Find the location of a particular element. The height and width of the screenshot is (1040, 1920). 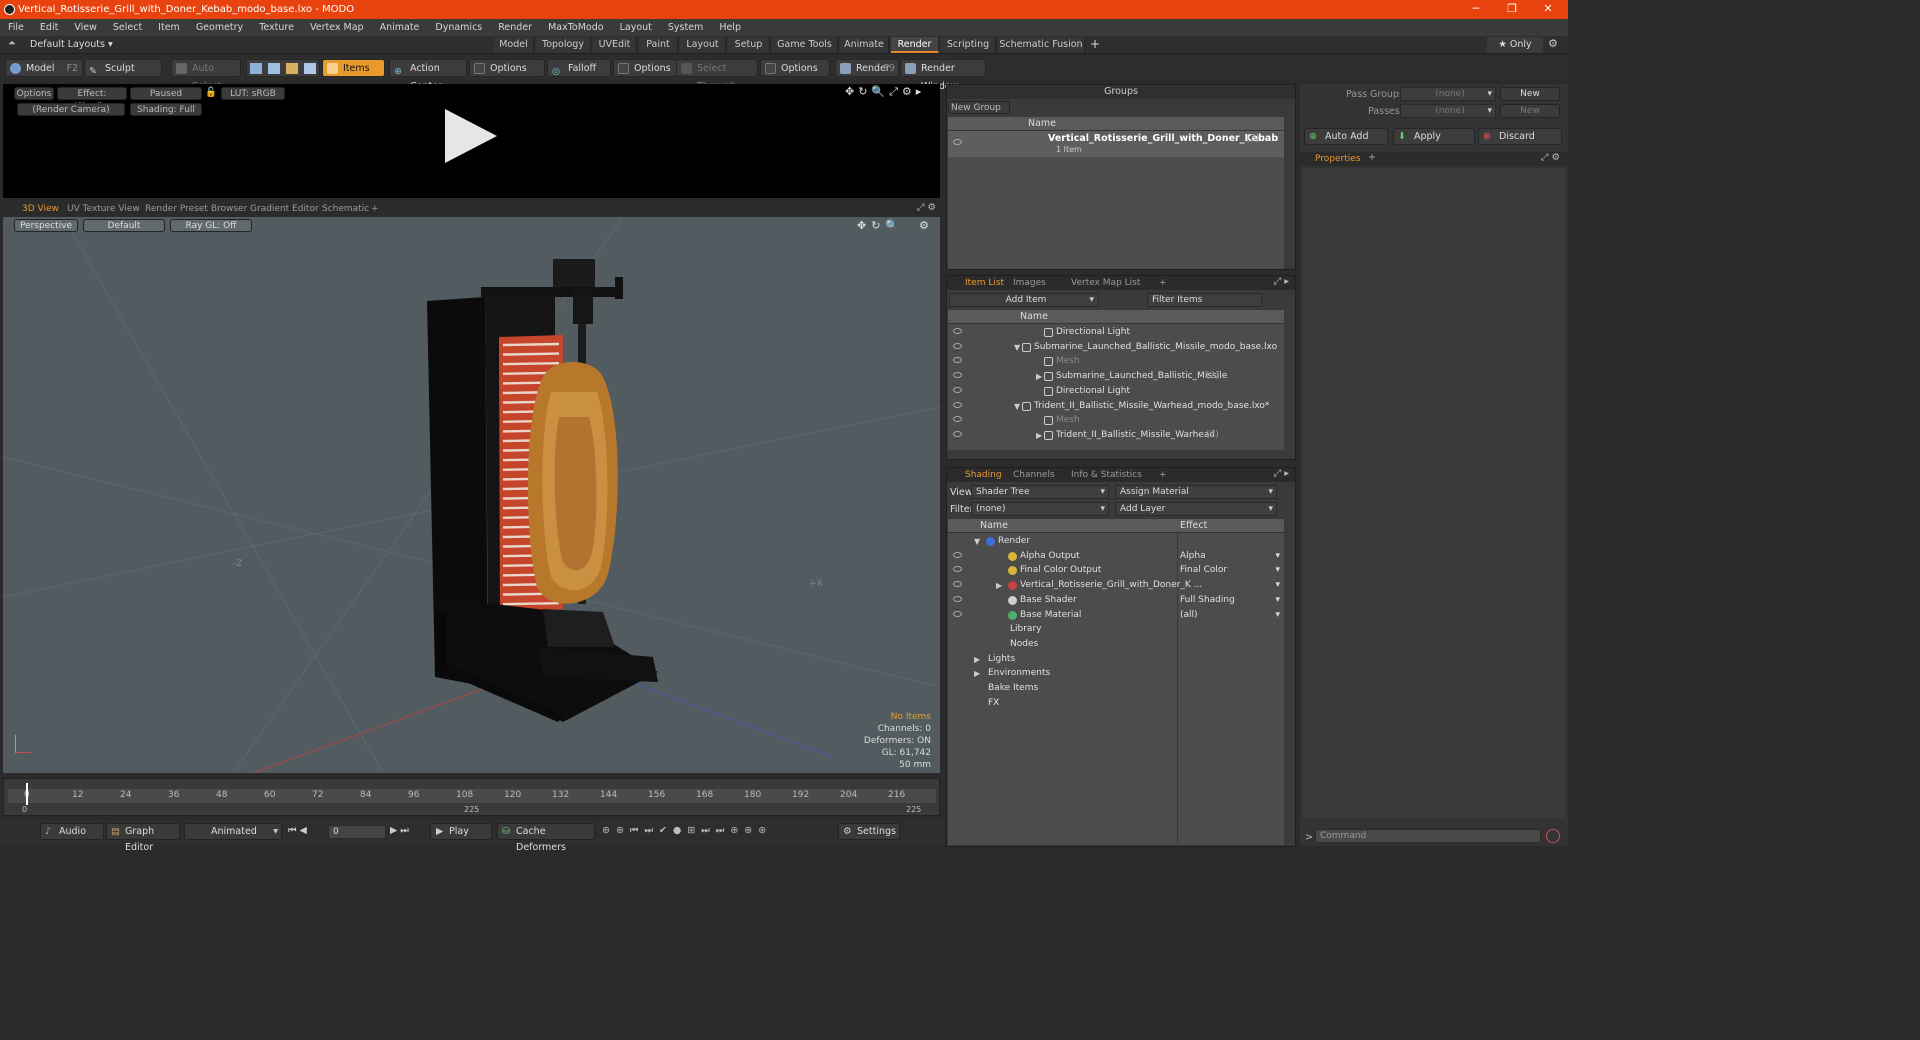

transport-forward-icons: ▶⏭ is located at coordinates (401, 830).